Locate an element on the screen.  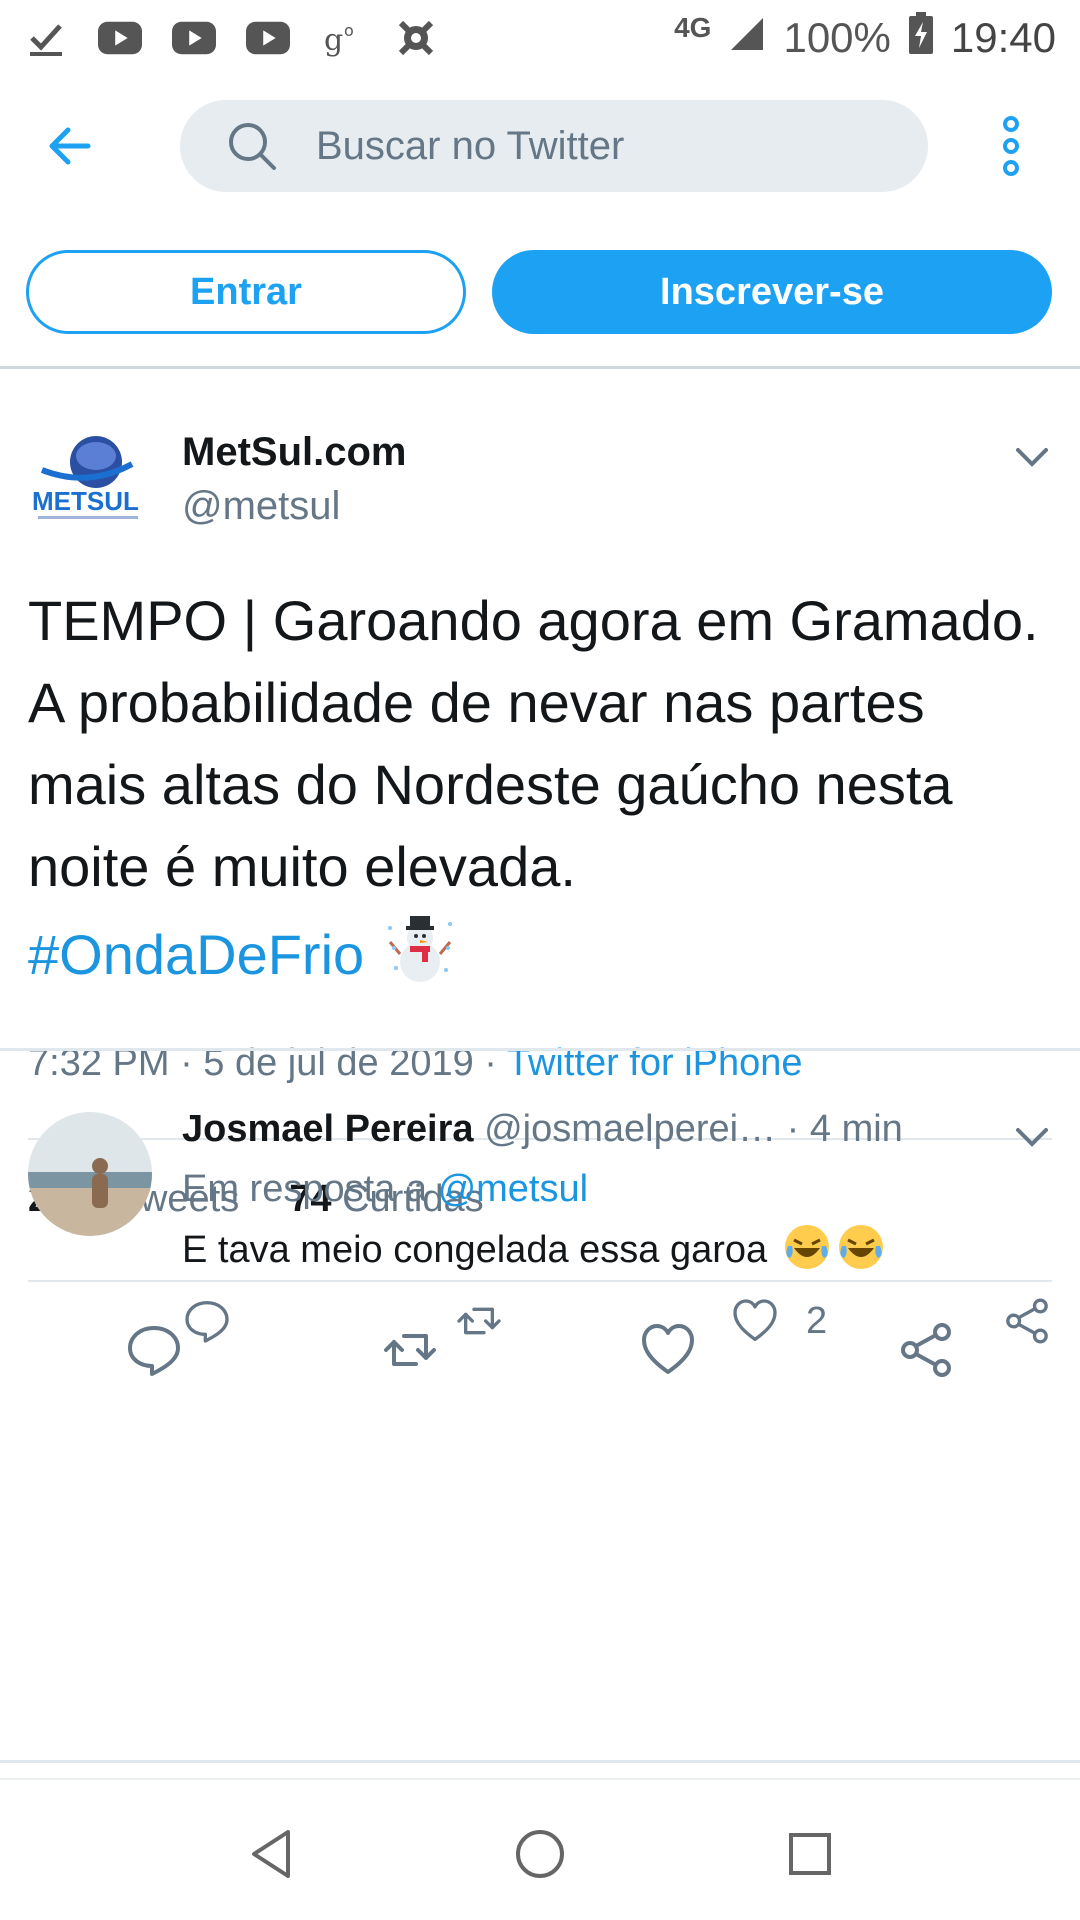
reply-author-name: Josmael Pereira is located at coordinates (328, 1129).